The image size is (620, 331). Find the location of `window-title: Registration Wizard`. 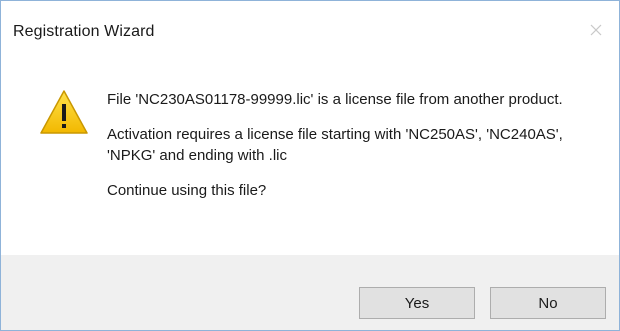

window-title: Registration Wizard is located at coordinates (84, 31).